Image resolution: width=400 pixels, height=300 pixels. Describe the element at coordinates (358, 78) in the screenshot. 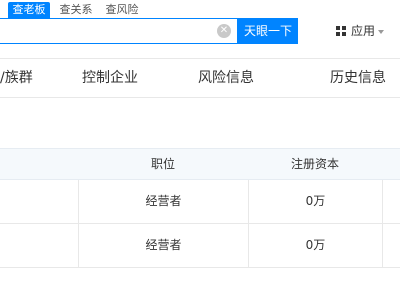

I see `tab-history-info: 历史信息` at that location.